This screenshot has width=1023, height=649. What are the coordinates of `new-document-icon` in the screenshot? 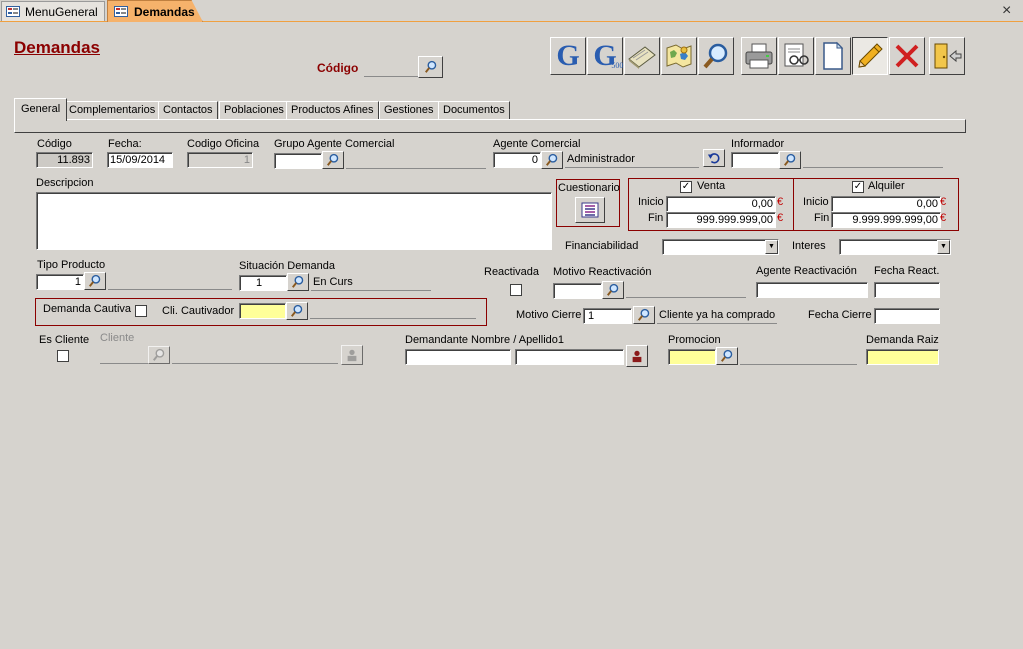 It's located at (833, 55).